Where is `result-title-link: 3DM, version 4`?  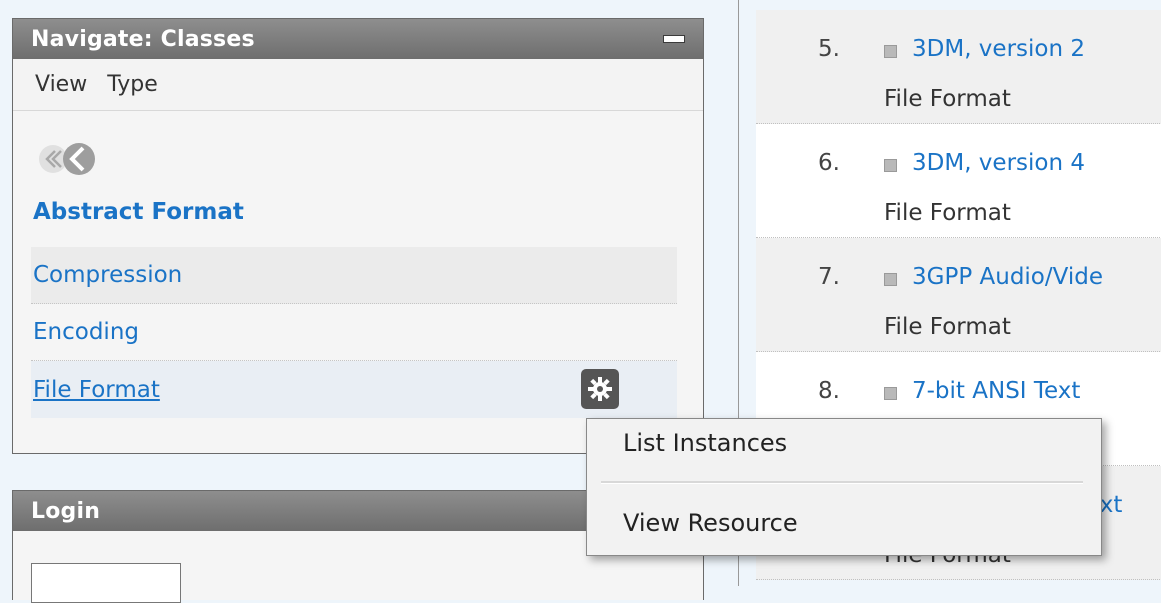 result-title-link: 3DM, version 4 is located at coordinates (998, 163).